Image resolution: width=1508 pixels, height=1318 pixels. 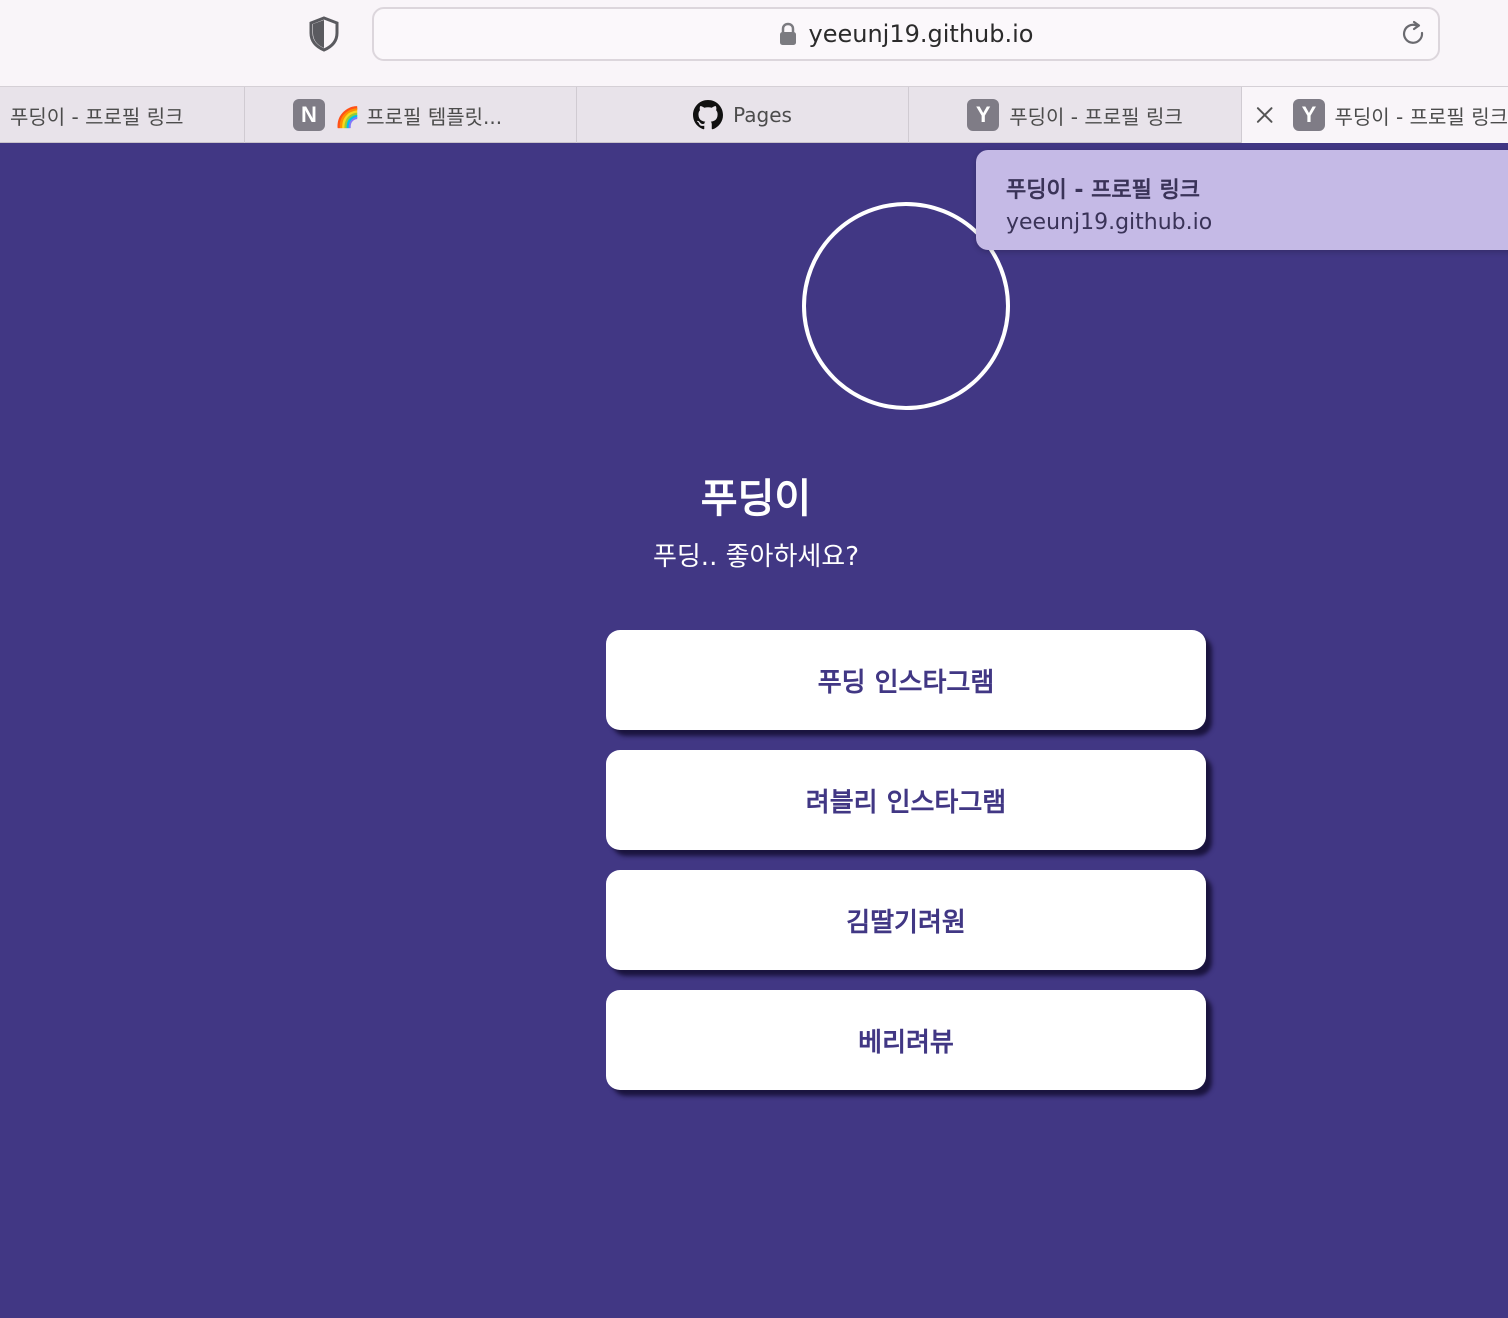 I want to click on address-bar: yeeunj19.github.io, so click(x=906, y=34).